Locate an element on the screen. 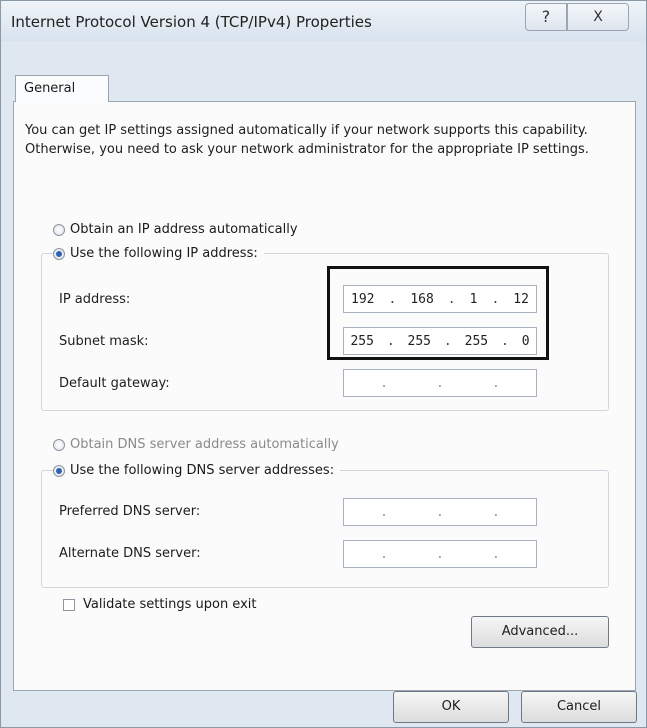 The height and width of the screenshot is (728, 647). obtain-dns-auto-label: Obtain DNS server address automatically is located at coordinates (204, 444).